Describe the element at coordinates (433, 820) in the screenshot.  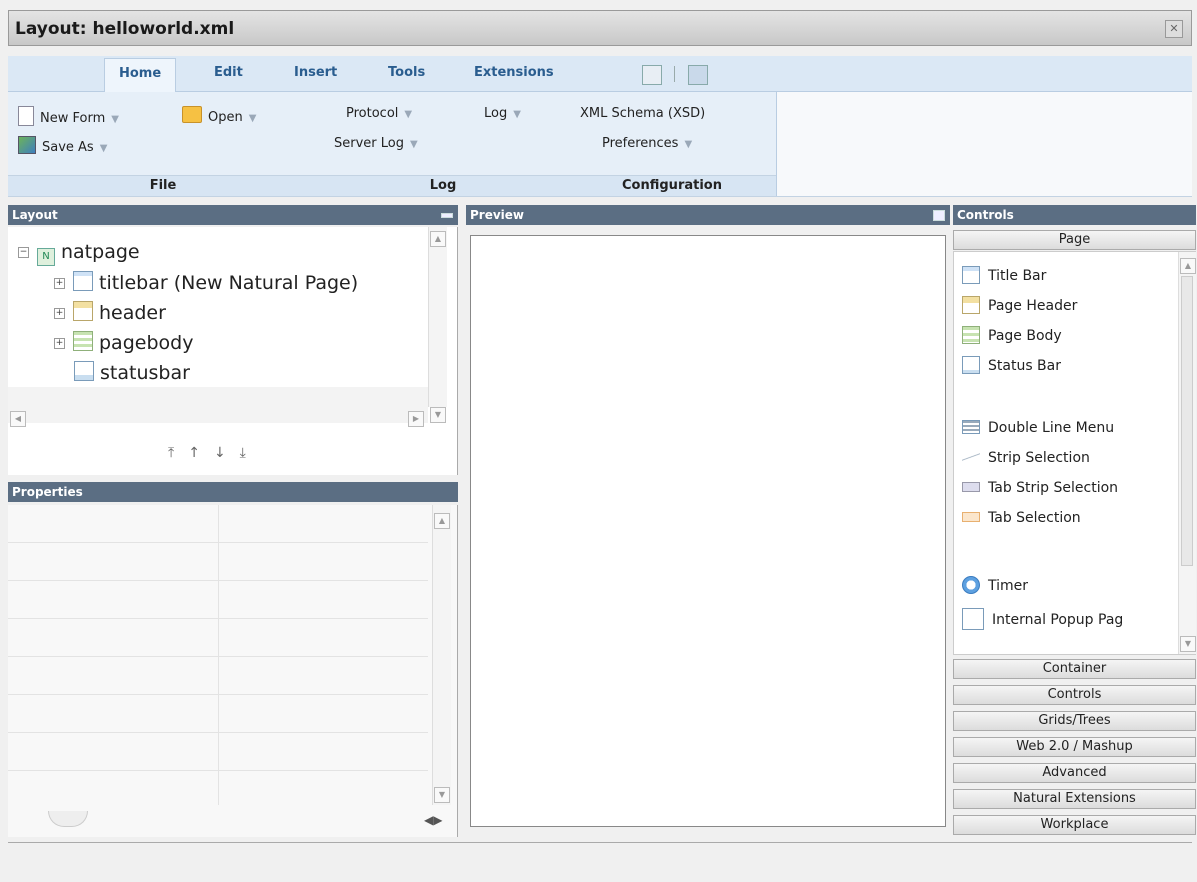
I see `splitter-resize-icon: ◀▶` at that location.